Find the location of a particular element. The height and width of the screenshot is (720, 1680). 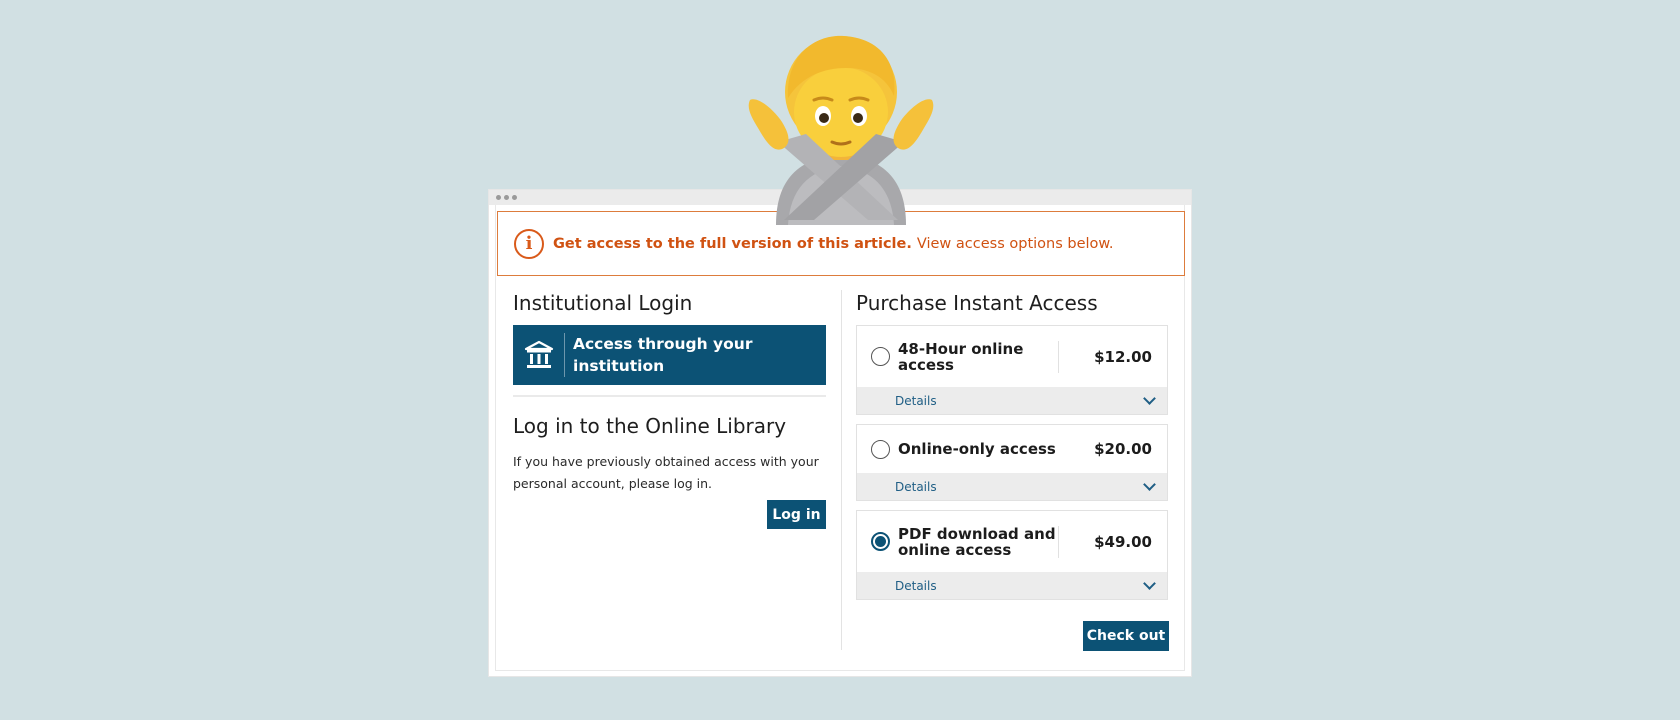

online-library-heading: Log in to the Online Library is located at coordinates (650, 426).